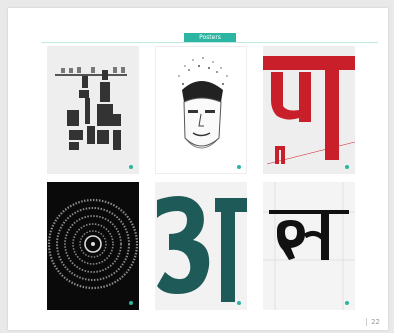 The height and width of the screenshot is (333, 394). I want to click on section-divider, so click(210, 42).